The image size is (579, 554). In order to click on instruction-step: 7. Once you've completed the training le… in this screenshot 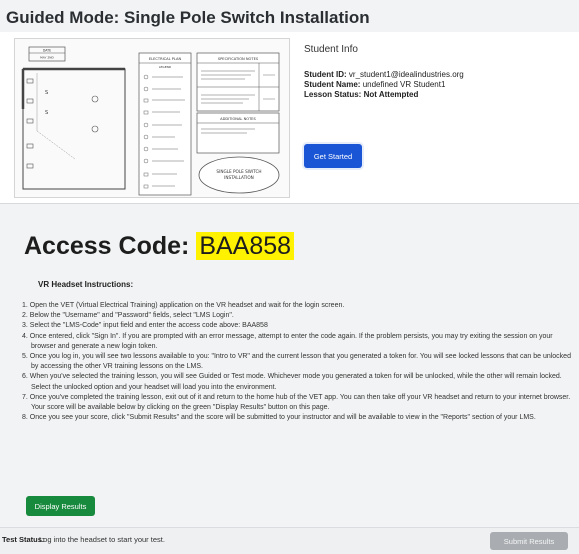, I will do `click(296, 402)`.